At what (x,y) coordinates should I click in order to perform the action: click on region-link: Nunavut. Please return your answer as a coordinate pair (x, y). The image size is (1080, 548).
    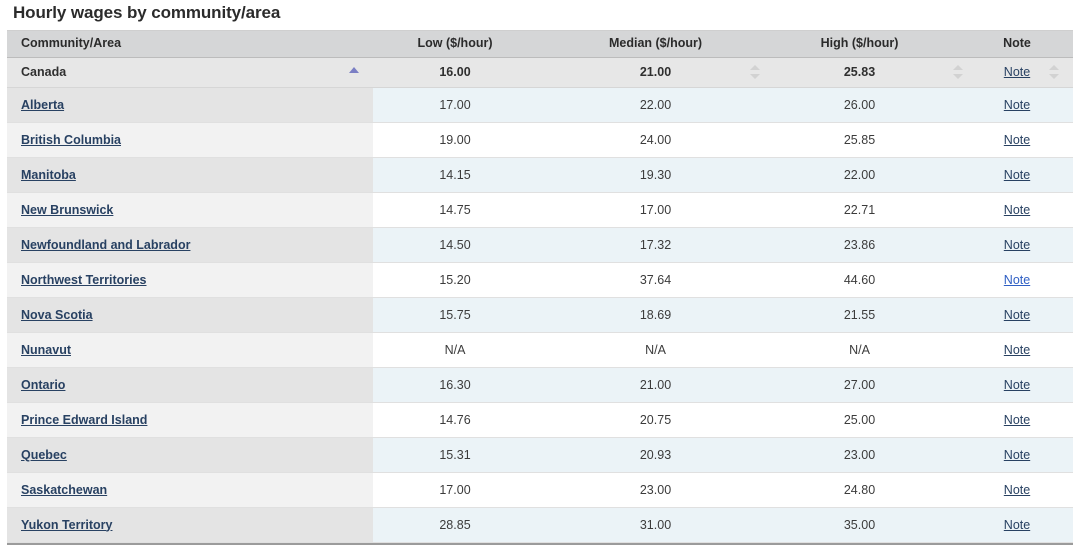
    Looking at the image, I should click on (46, 350).